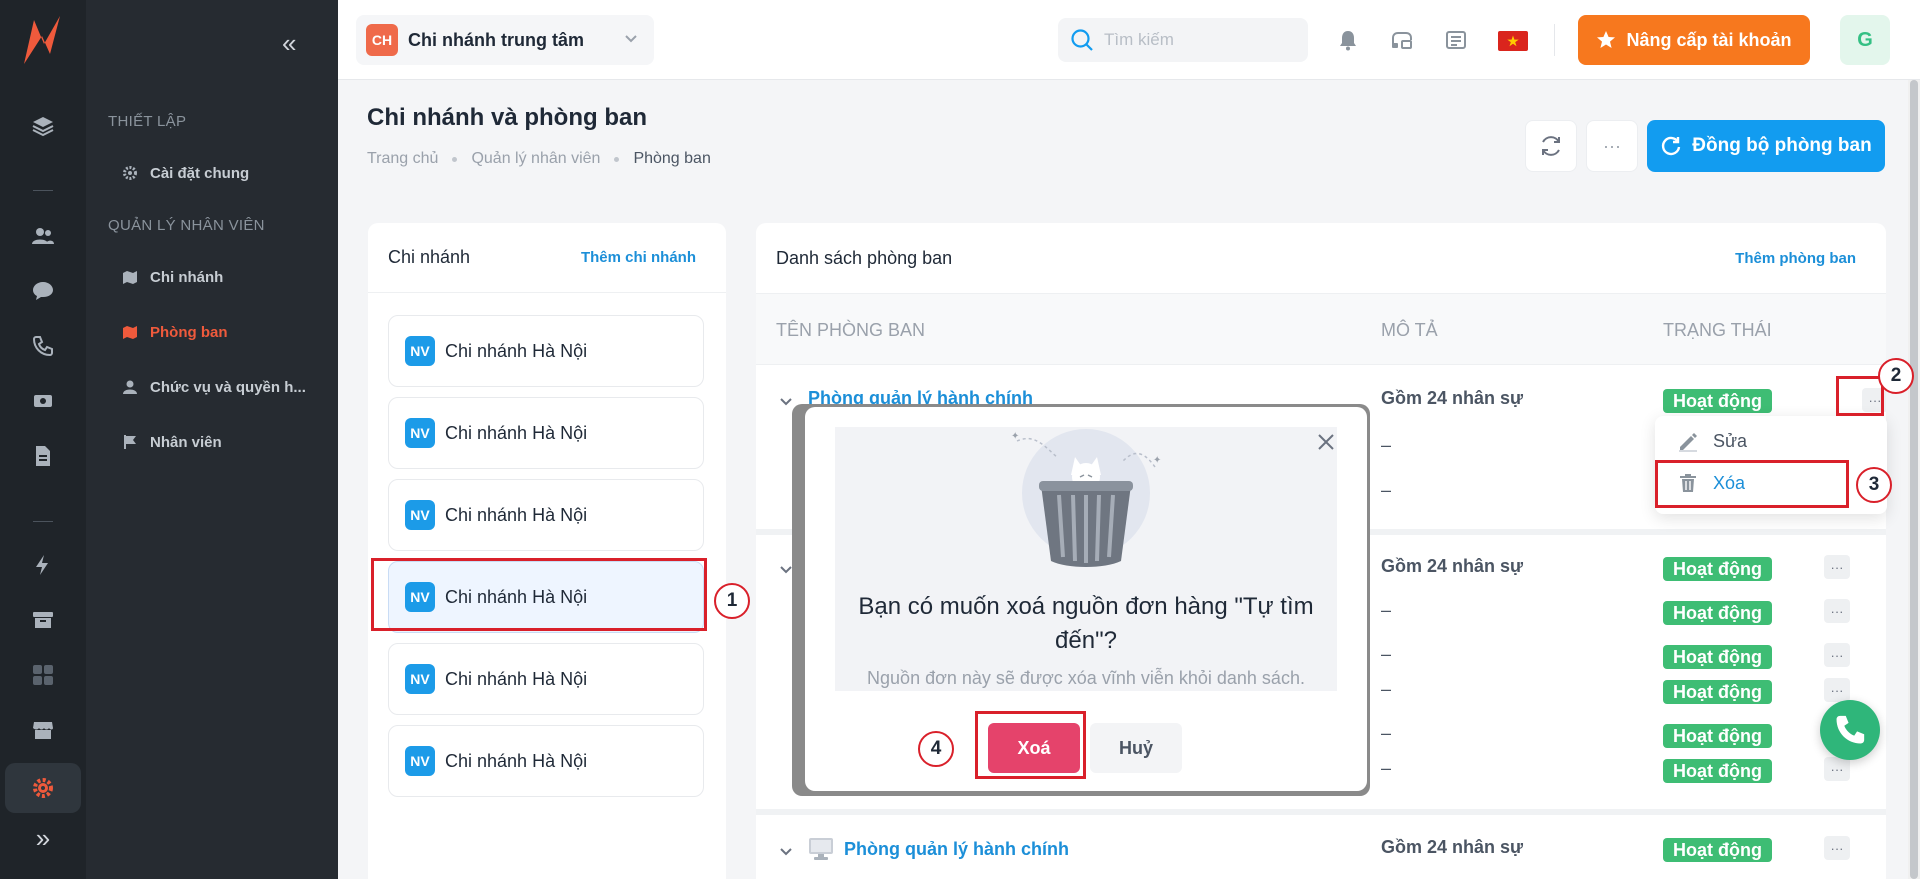 This screenshot has width=1920, height=879. Describe the element at coordinates (43, 236) in the screenshot. I see `users-icon` at that location.